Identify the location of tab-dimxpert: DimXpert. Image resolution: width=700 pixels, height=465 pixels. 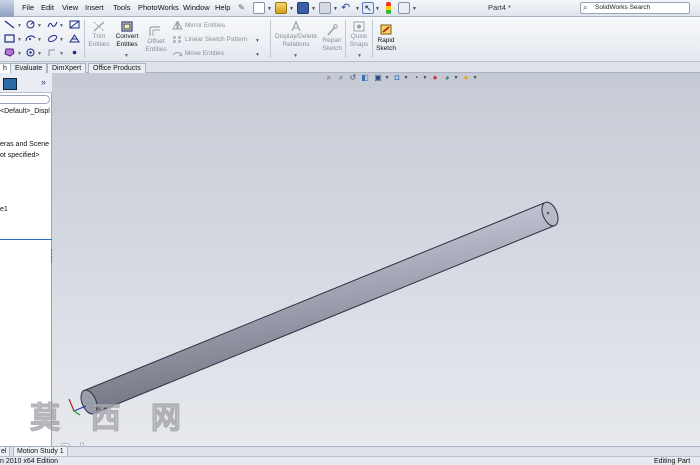
(67, 68).